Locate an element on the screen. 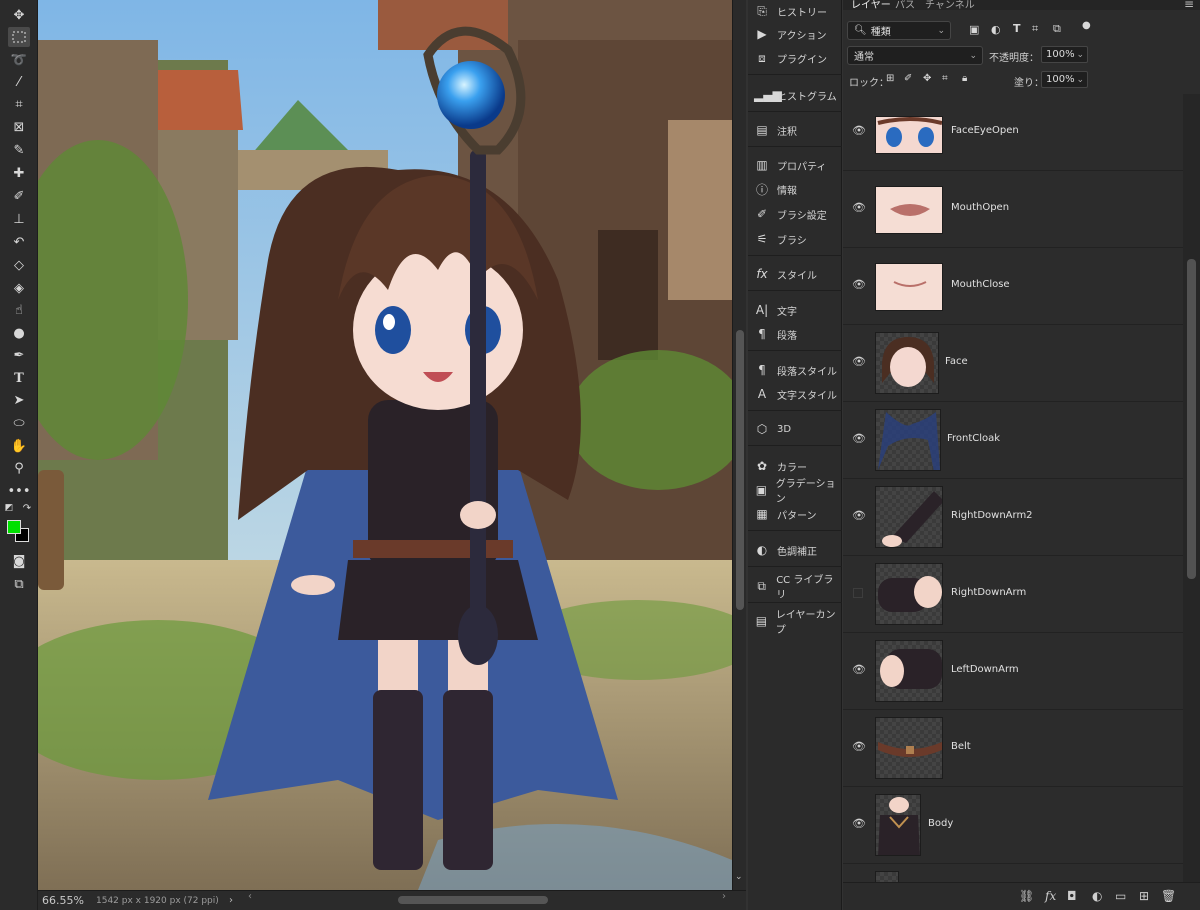  tab-layers: レイヤー is located at coordinates (871, 5).